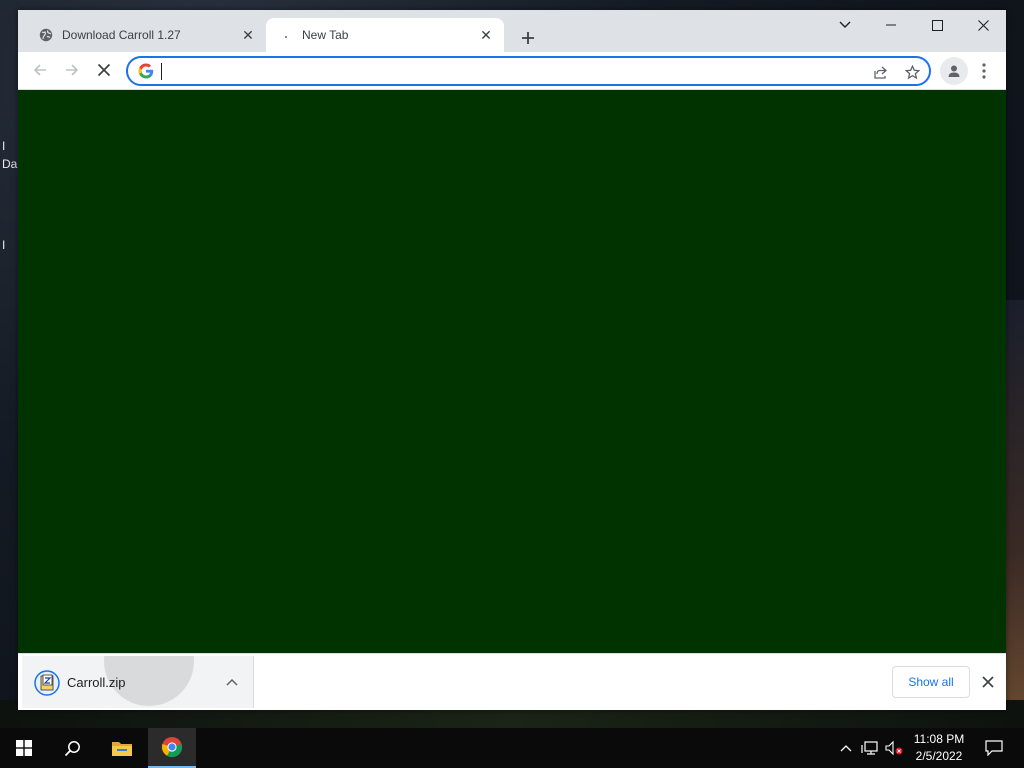 This screenshot has height=768, width=1024. I want to click on tab-search-button, so click(845, 25).